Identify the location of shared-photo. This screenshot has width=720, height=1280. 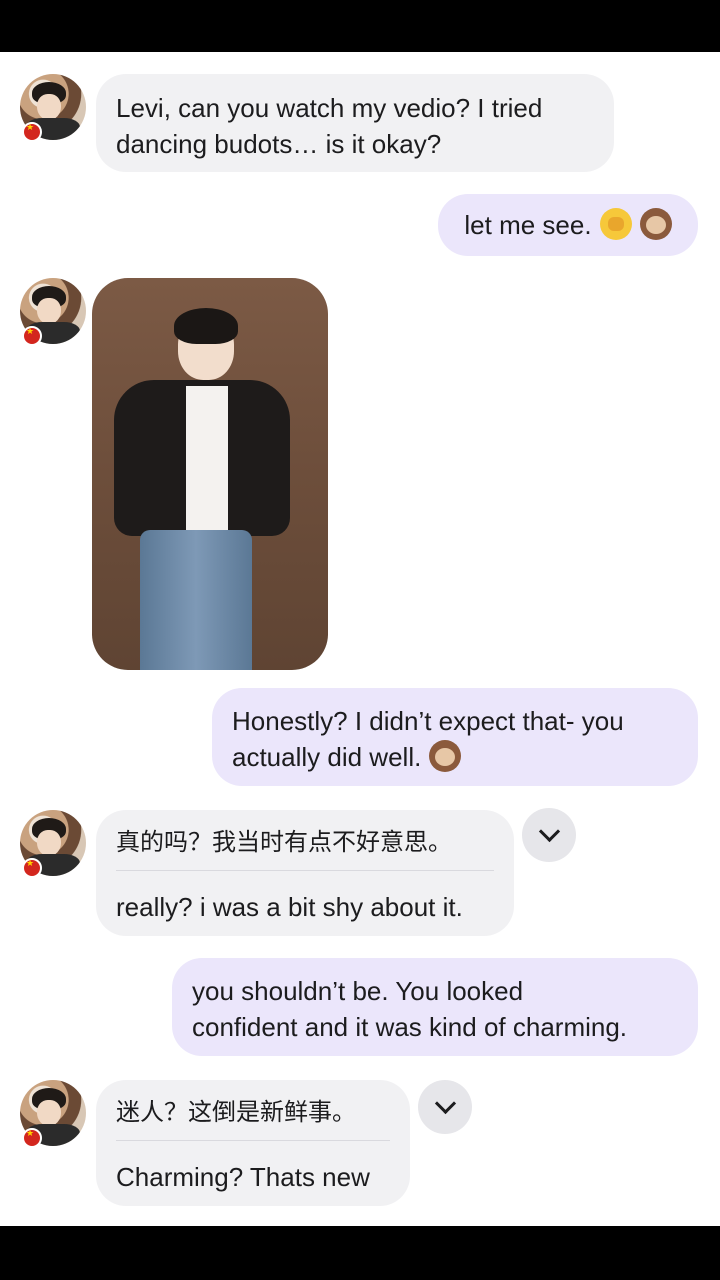
(210, 474).